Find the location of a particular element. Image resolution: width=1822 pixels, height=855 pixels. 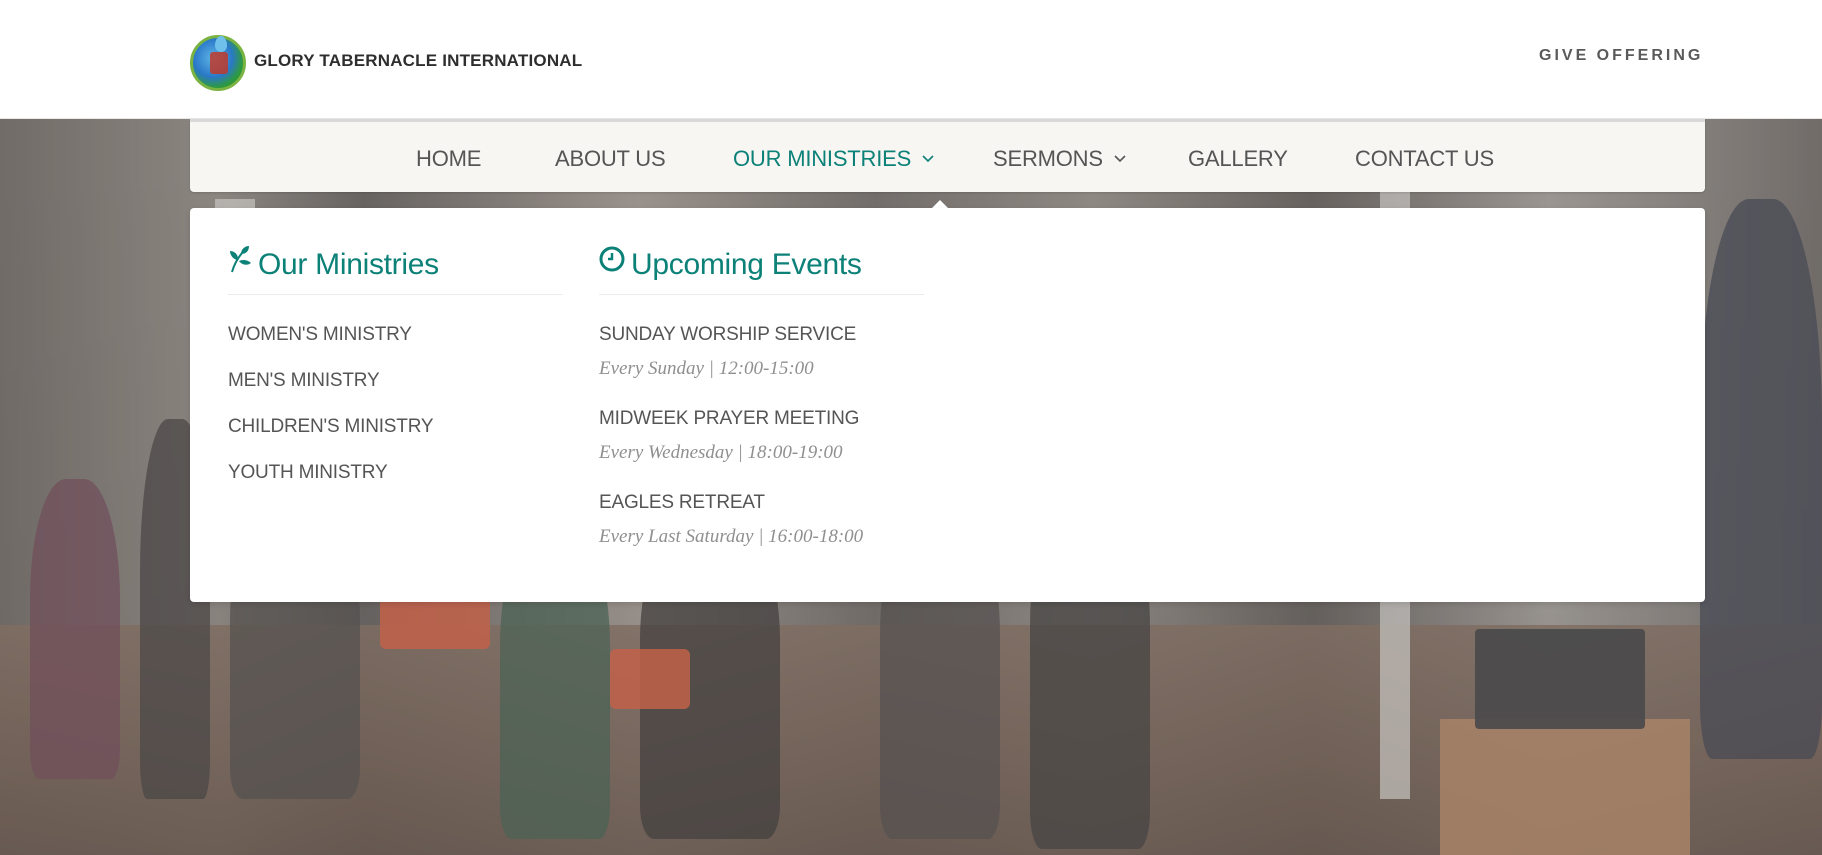

events-heading: Upcoming Events is located at coordinates (730, 264).